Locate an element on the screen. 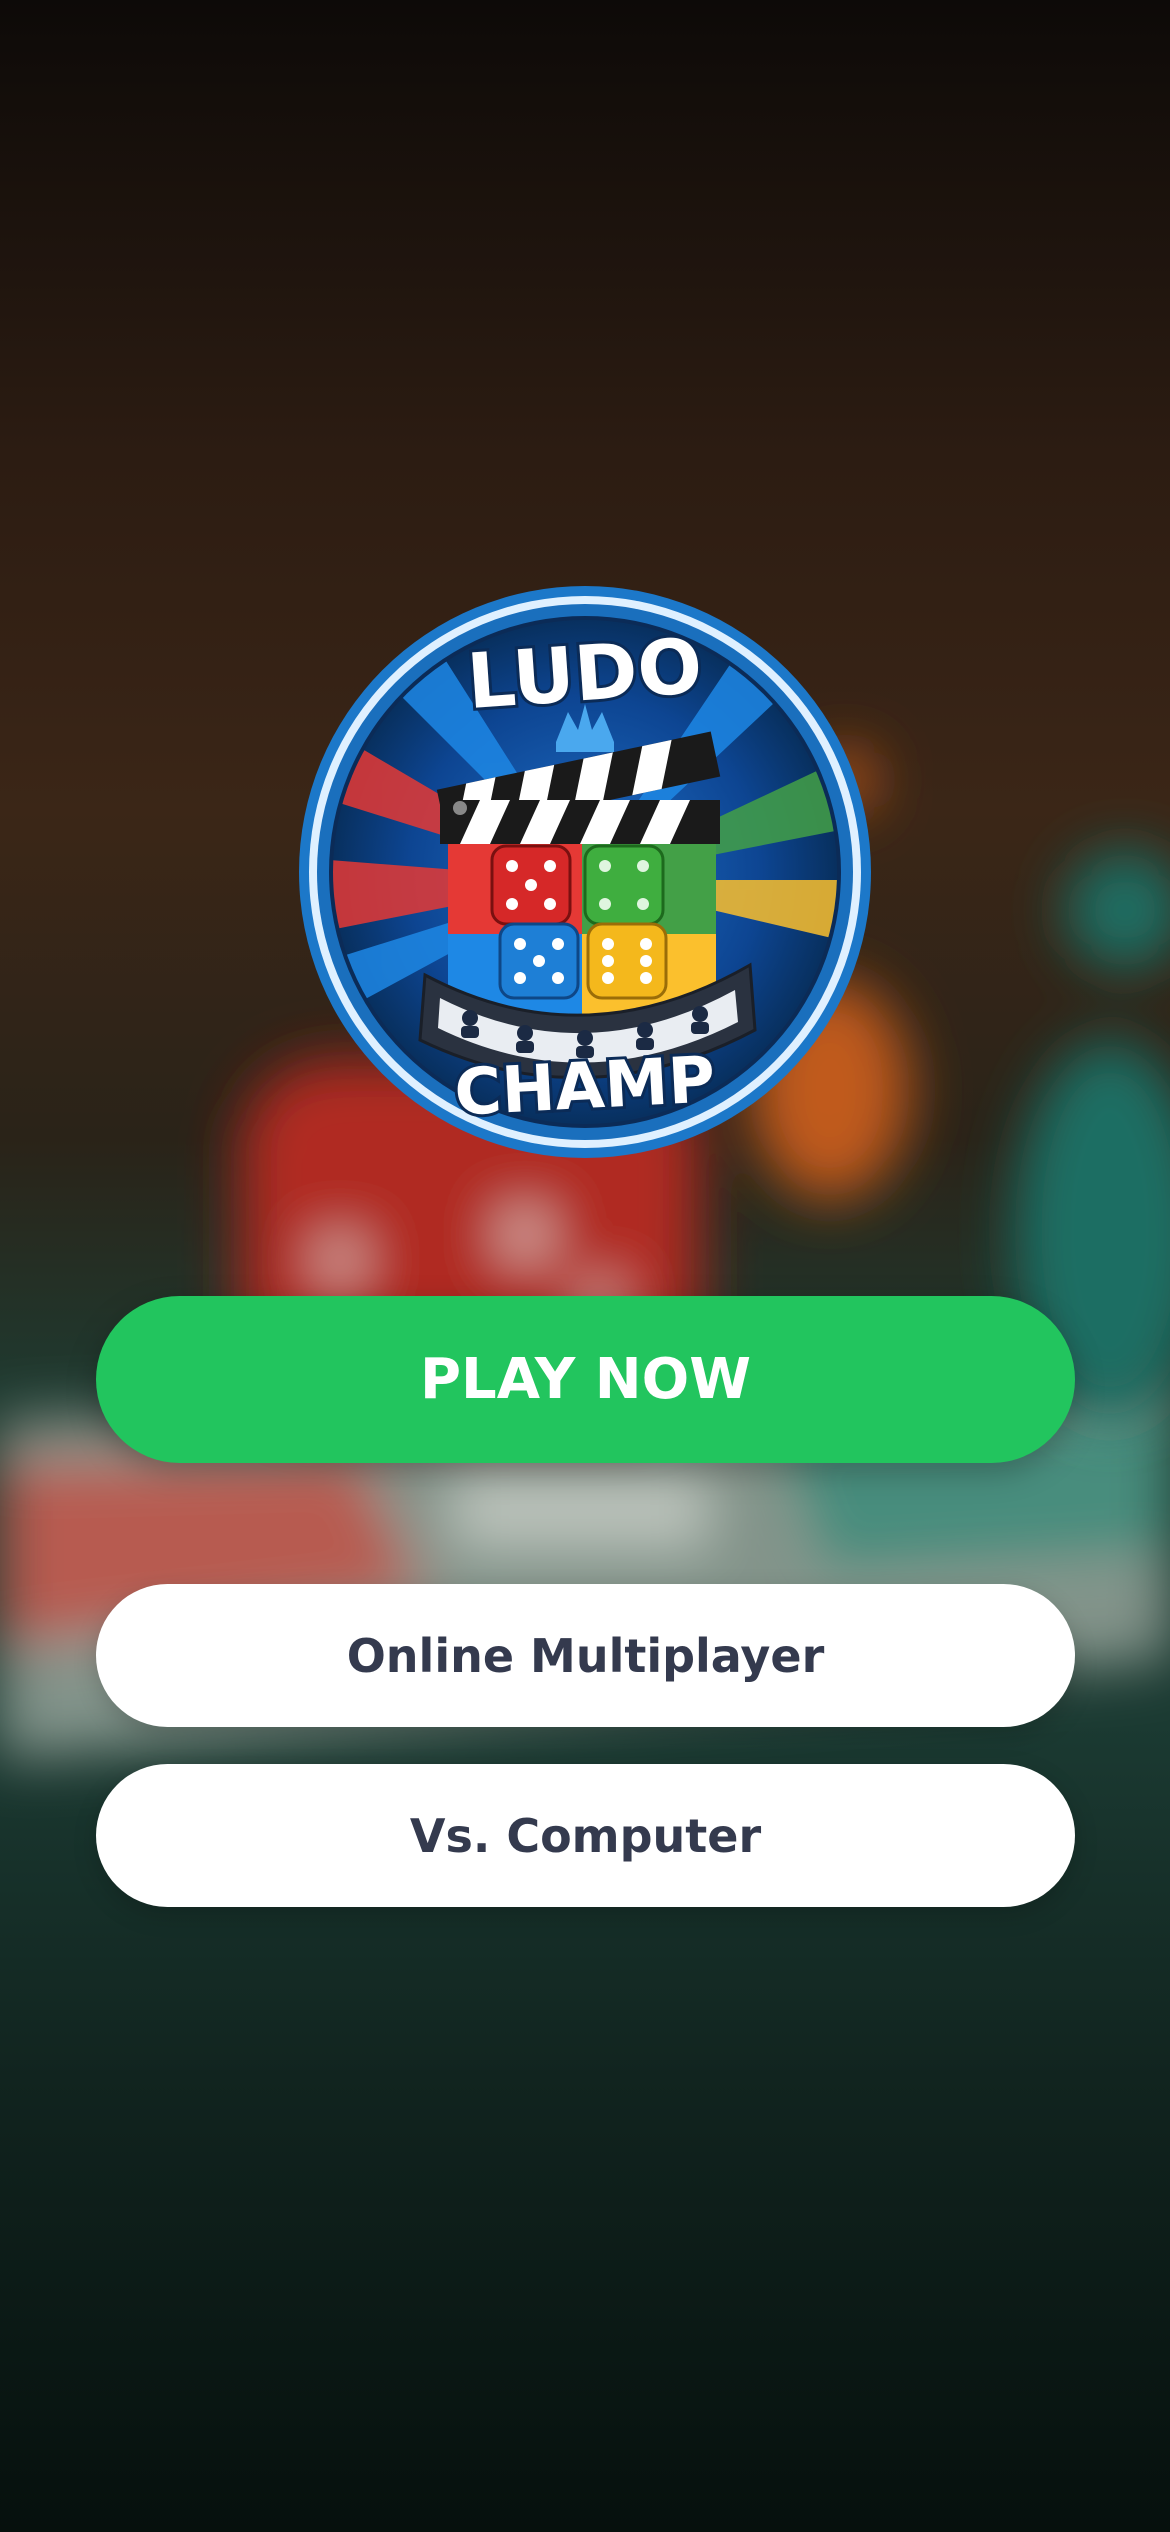 The width and height of the screenshot is (1170, 2532). ludo-champ-logo: LUDO CHAMP is located at coordinates (585, 872).